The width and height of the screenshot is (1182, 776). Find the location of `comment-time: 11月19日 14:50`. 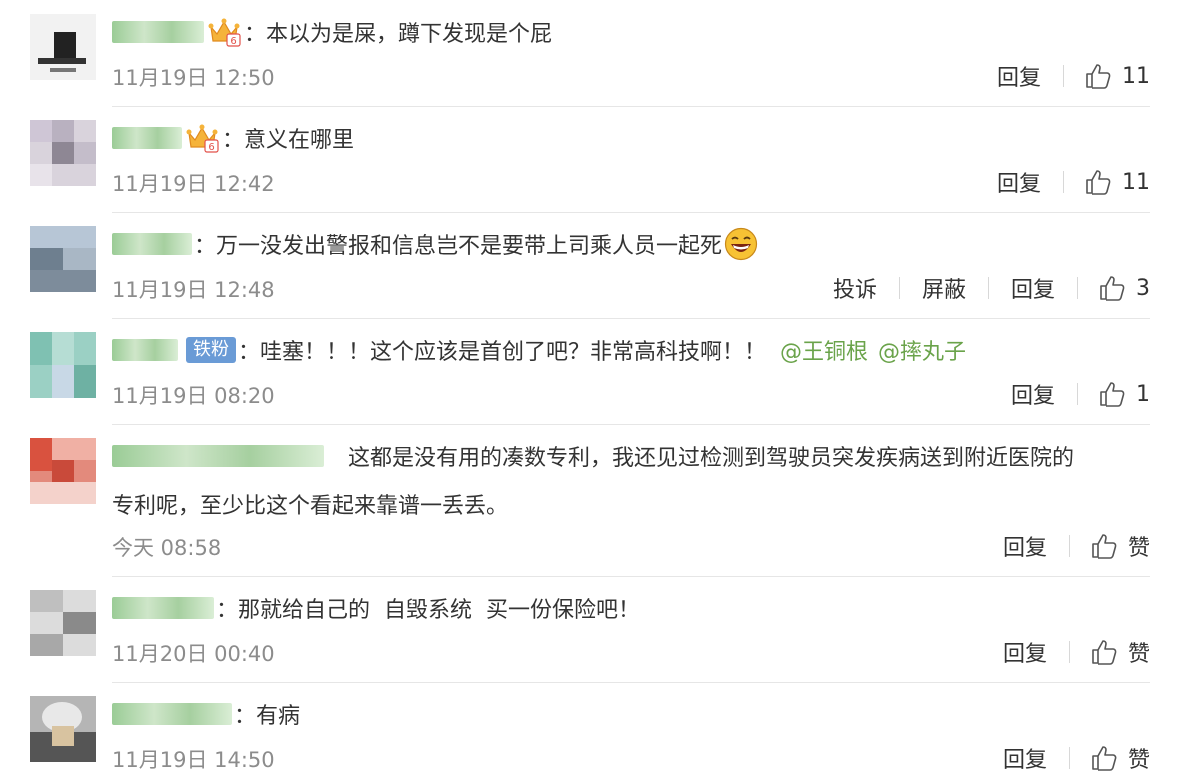

comment-time: 11月19日 14:50 is located at coordinates (193, 760).